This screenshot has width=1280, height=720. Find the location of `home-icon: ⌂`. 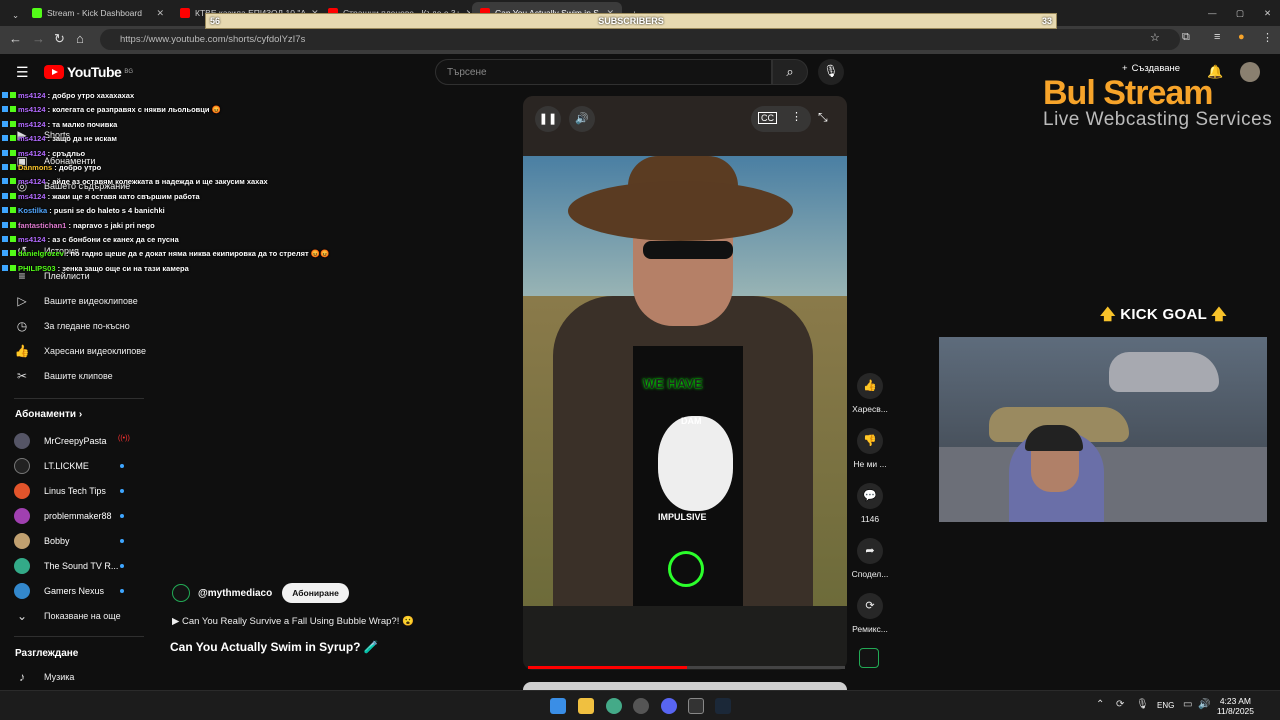

home-icon: ⌂ is located at coordinates (80, 38).